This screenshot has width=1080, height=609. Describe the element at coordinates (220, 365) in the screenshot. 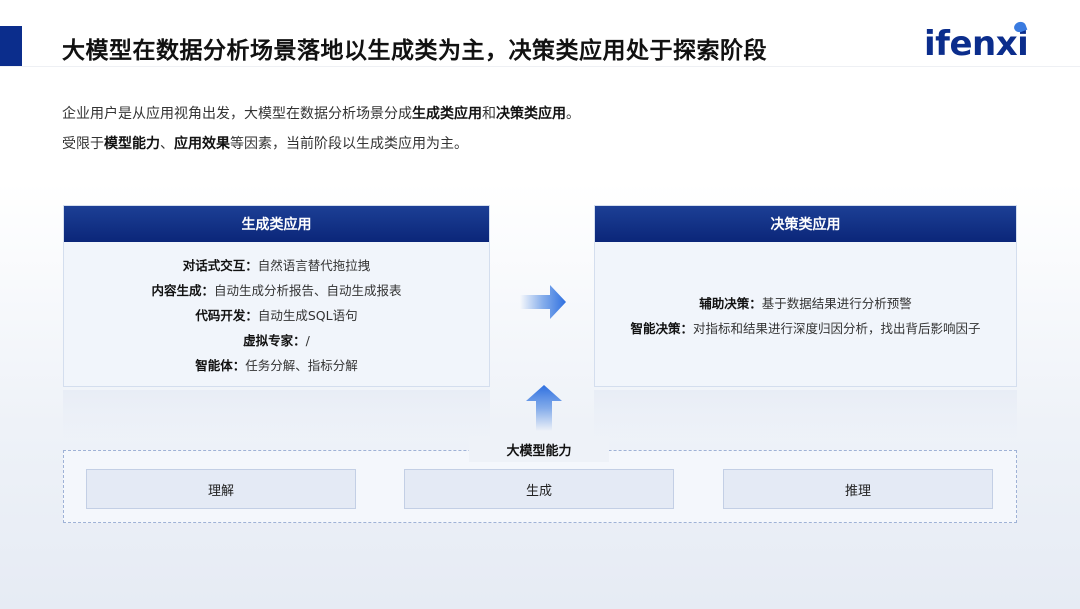

I see `item-label: 智能体：` at that location.